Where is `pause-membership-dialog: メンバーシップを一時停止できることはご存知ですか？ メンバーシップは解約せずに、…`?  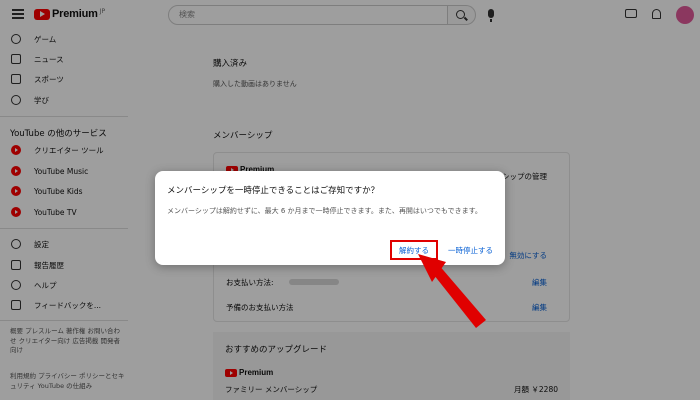
pause-membership-dialog: メンバーシップを一時停止できることはご存知ですか？ メンバーシップは解約せずに、… is located at coordinates (330, 218).